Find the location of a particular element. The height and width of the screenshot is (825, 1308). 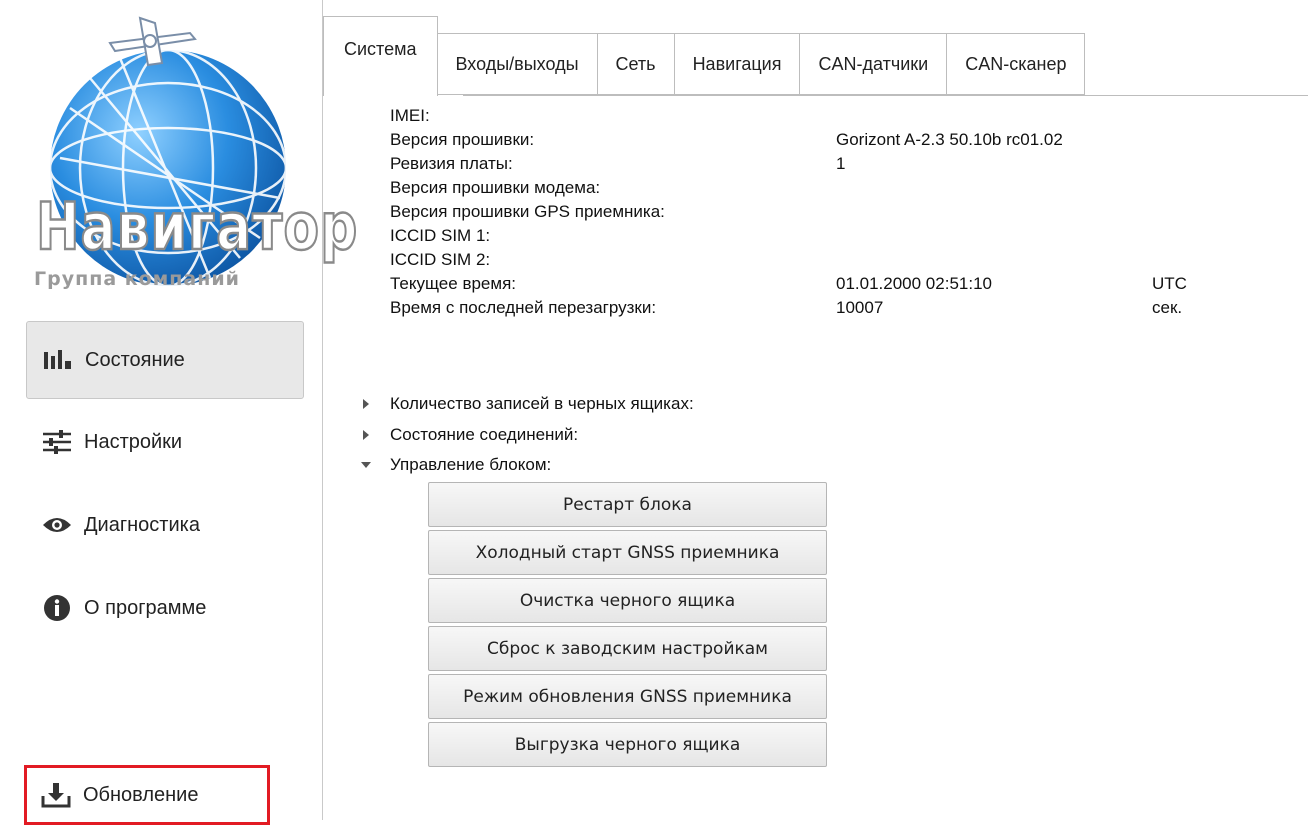

gnss-update-mode-button: Режим обновления GNSS приемника is located at coordinates (627, 696).